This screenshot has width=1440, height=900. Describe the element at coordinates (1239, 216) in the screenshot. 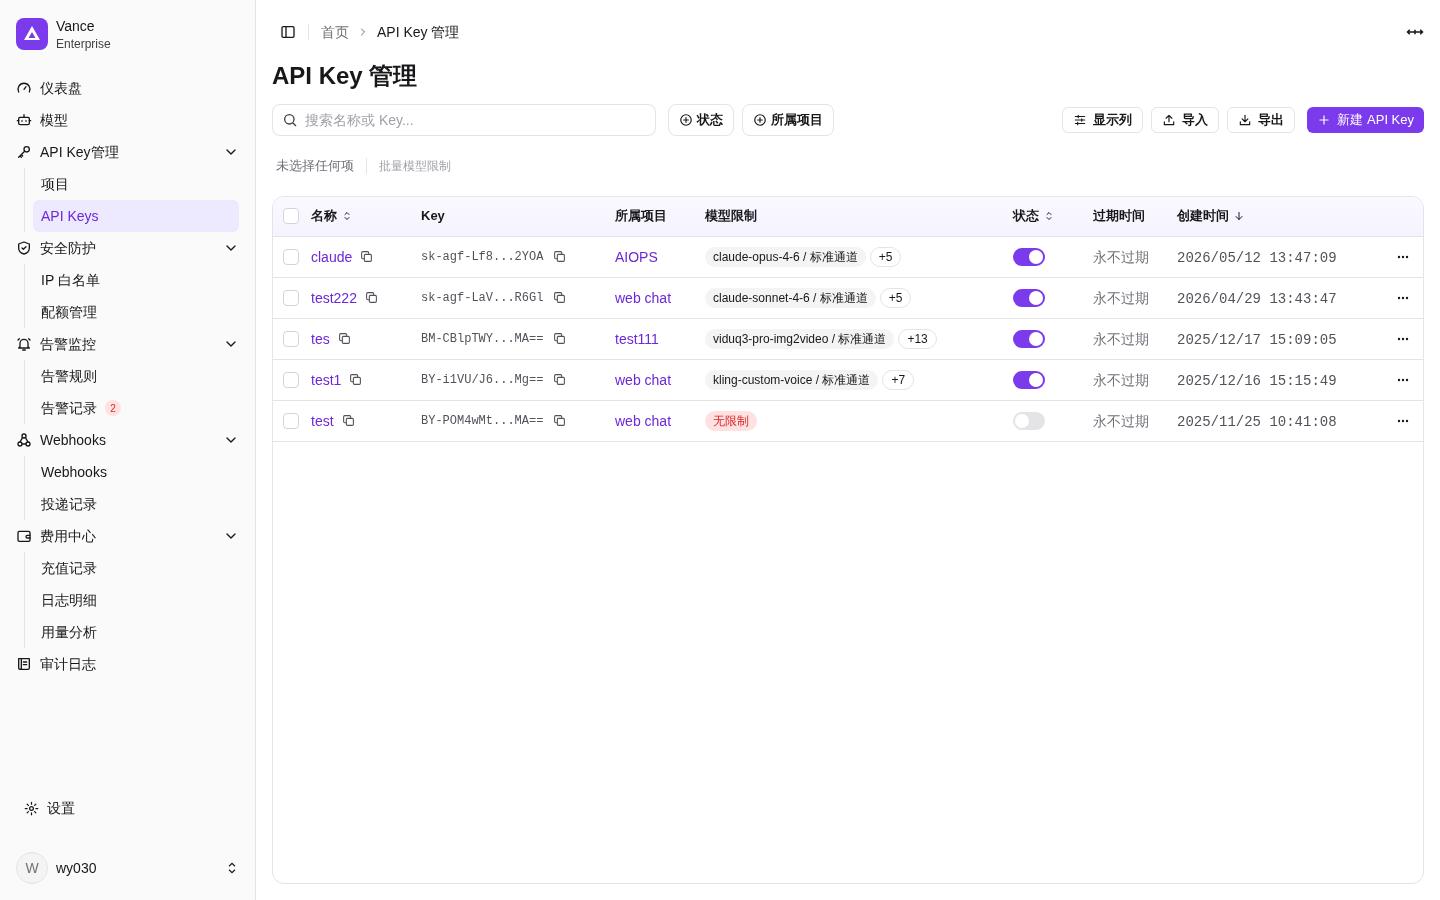

I see `sort-descending-icon` at that location.